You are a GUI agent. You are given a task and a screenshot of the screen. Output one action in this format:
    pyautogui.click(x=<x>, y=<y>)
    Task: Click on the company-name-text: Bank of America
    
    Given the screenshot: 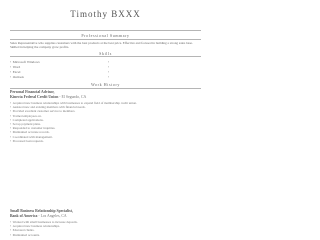 What is the action you would take?
    pyautogui.click(x=24, y=216)
    